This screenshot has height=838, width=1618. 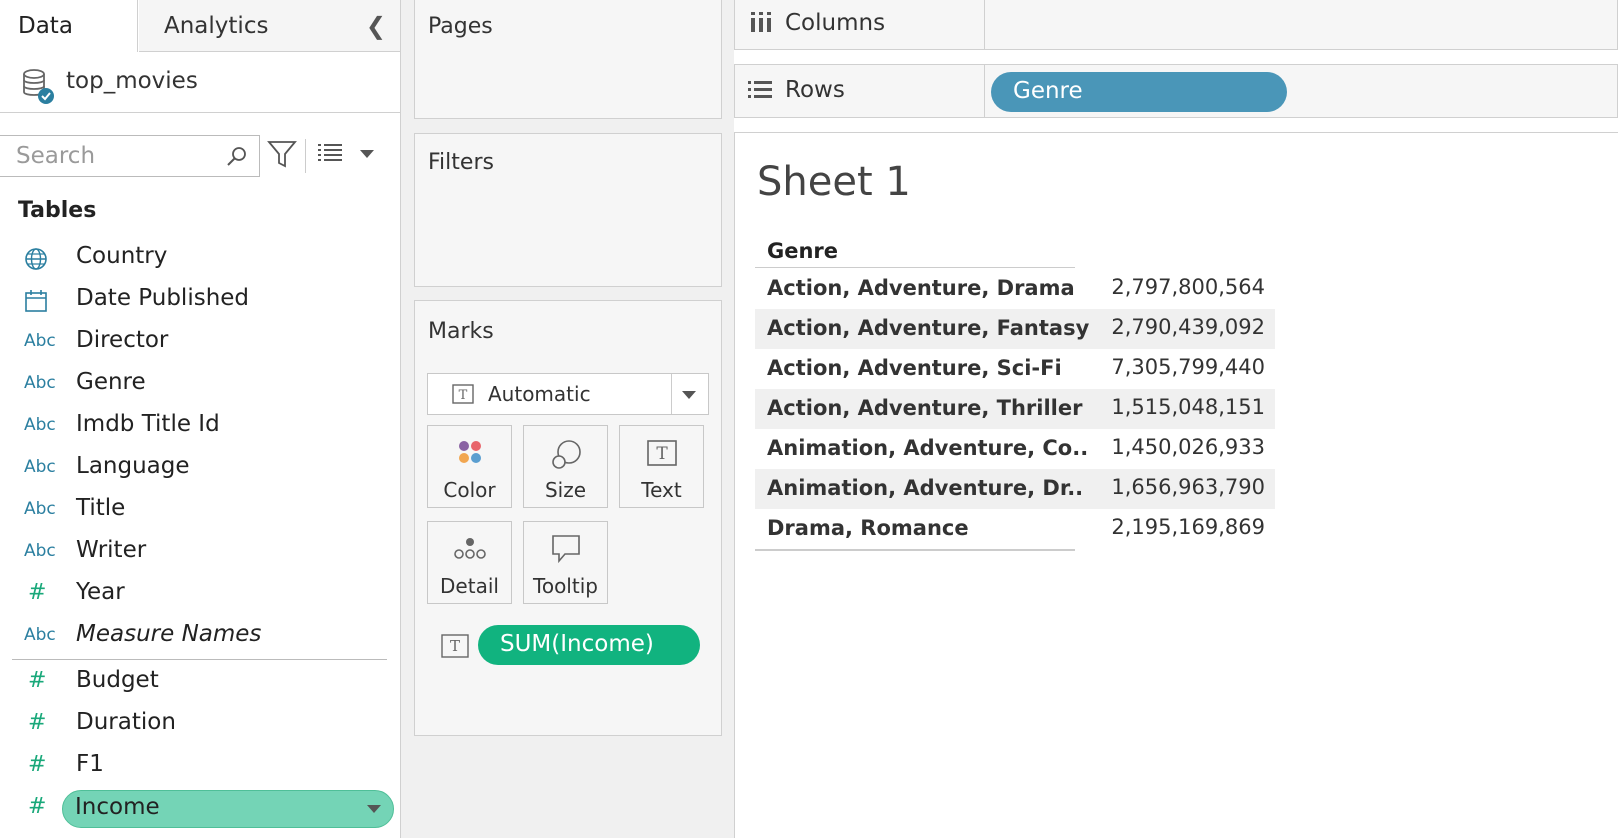 I want to click on sum-income-pill: SUM(Income), so click(x=589, y=645).